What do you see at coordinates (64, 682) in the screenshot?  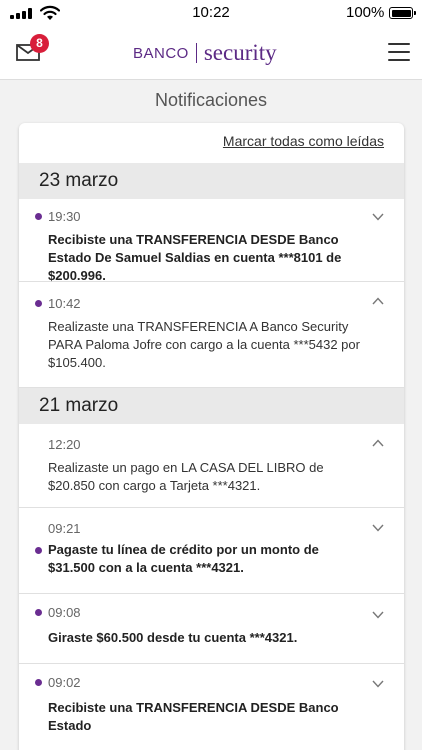 I see `notification-time: 09:02` at bounding box center [64, 682].